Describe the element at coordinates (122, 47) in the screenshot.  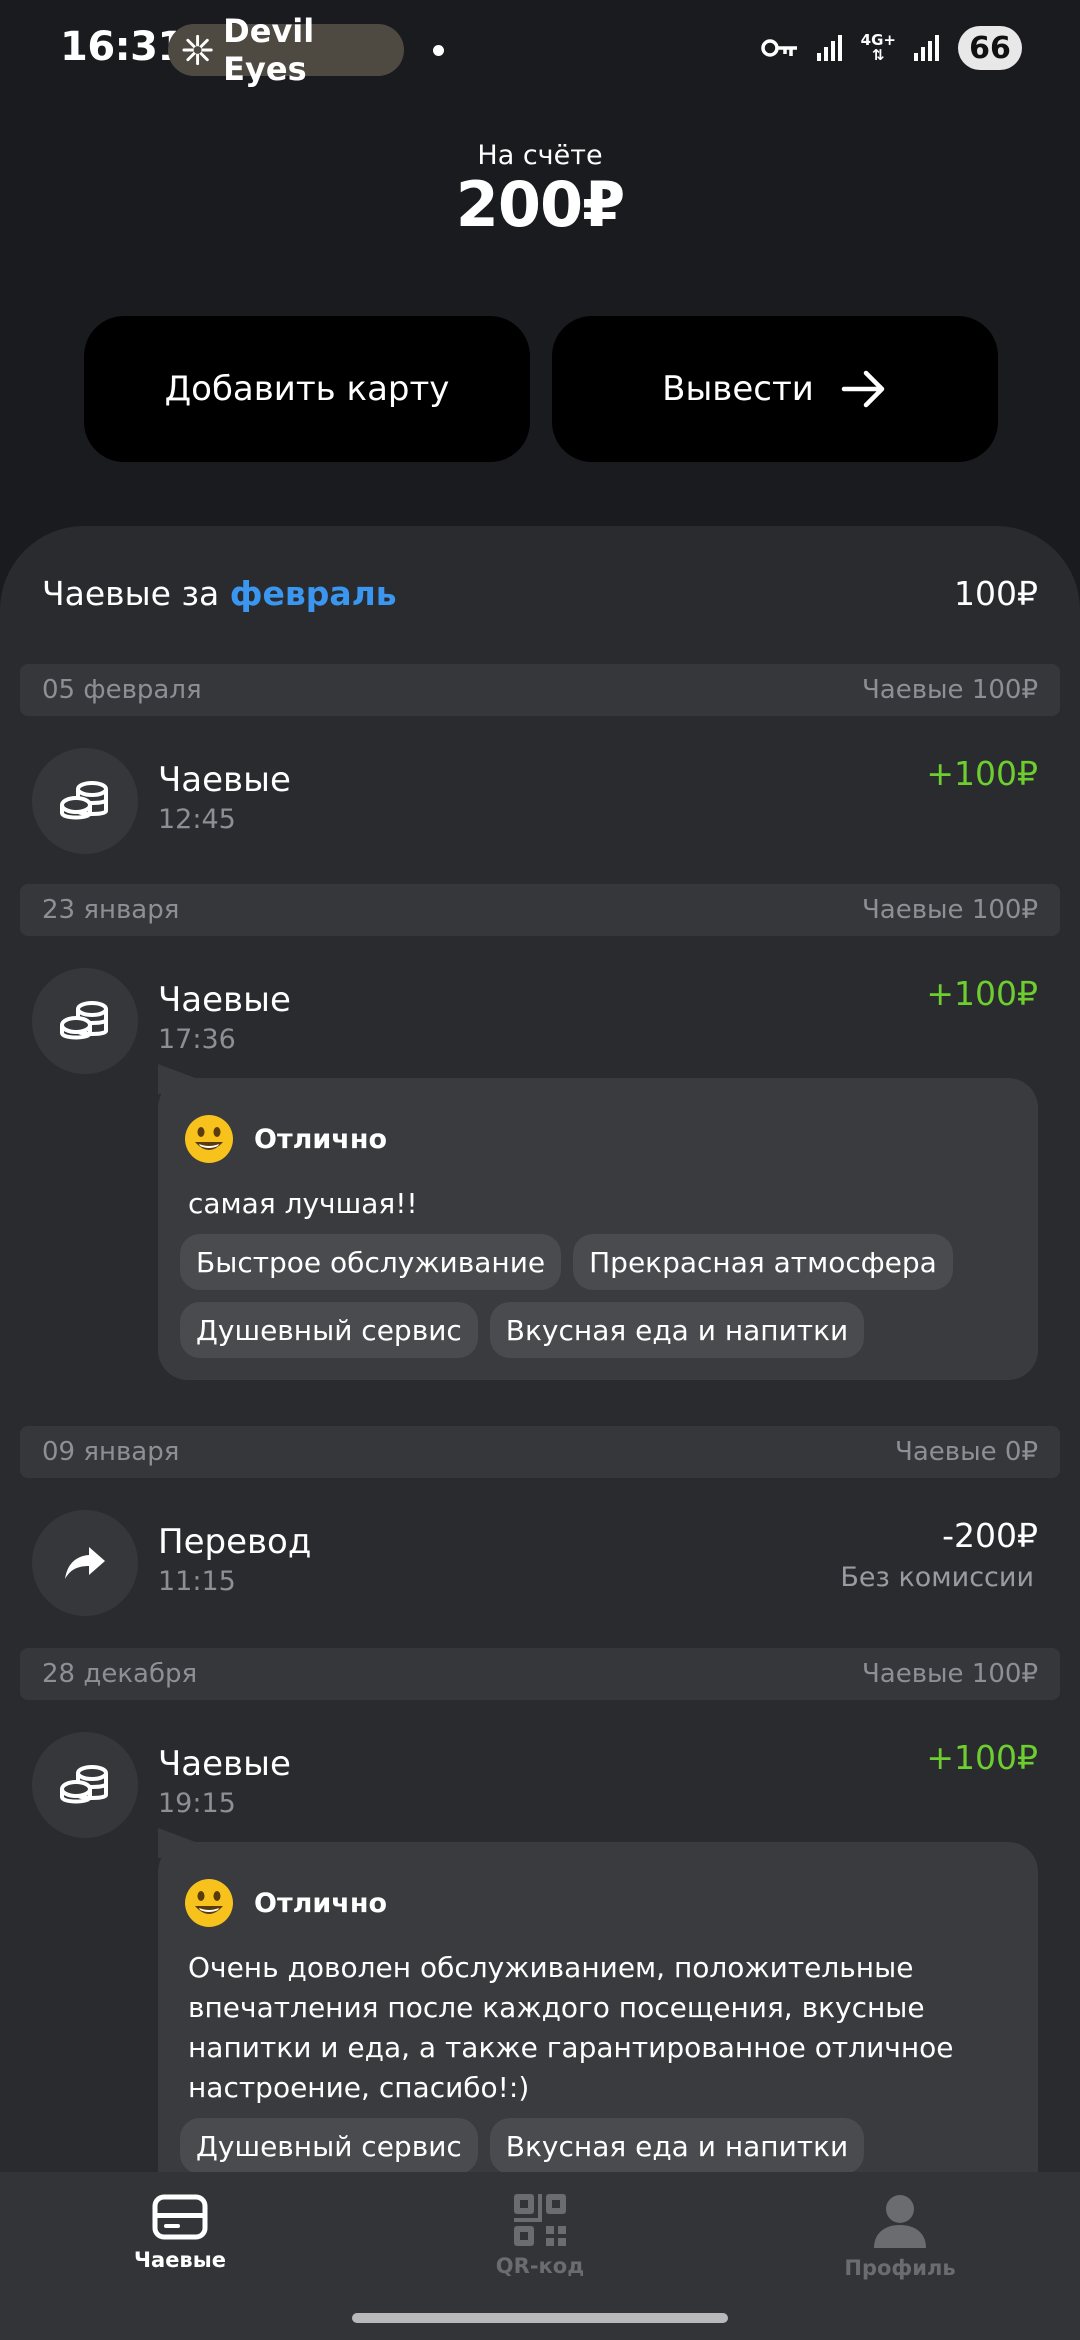
I see `status-time: 16:31` at that location.